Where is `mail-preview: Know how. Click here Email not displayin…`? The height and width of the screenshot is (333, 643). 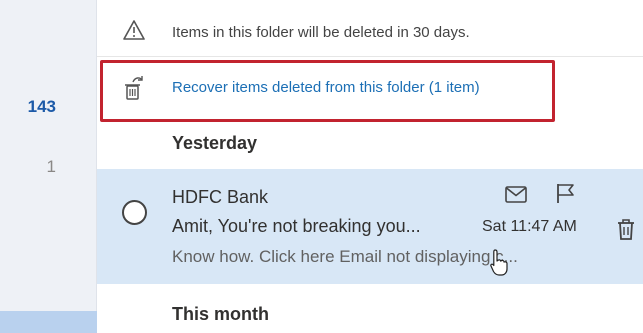 mail-preview: Know how. Click here Email not displayin… is located at coordinates (345, 256).